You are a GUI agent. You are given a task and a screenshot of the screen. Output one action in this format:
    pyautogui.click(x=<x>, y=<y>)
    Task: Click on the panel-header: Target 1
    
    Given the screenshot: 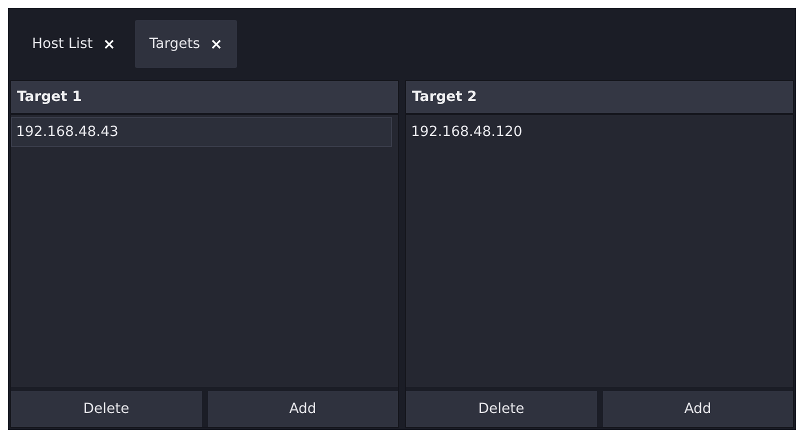 What is the action you would take?
    pyautogui.click(x=204, y=98)
    